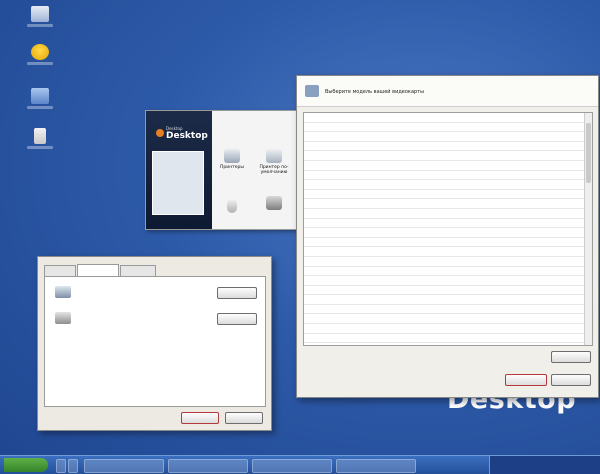 This screenshot has width=600, height=474. What do you see at coordinates (187, 136) in the screenshot?
I see `logo-title: Desktop` at bounding box center [187, 136].